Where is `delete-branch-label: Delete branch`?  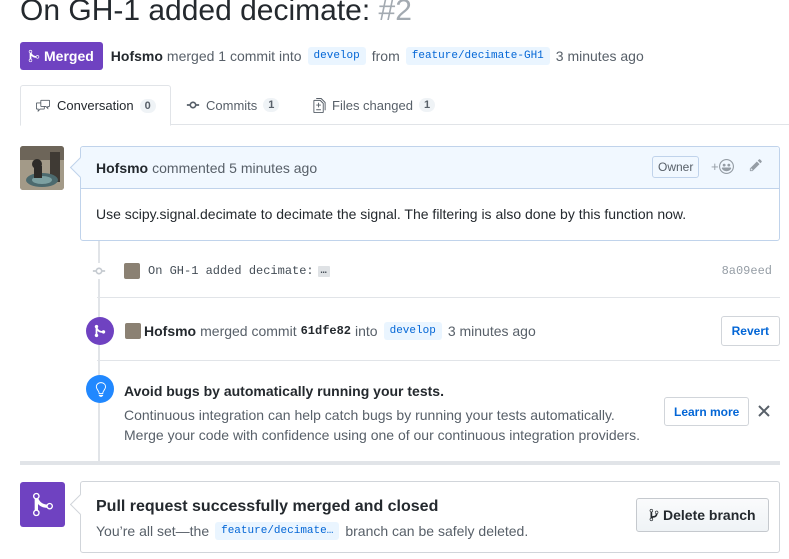
delete-branch-label: Delete branch is located at coordinates (709, 515).